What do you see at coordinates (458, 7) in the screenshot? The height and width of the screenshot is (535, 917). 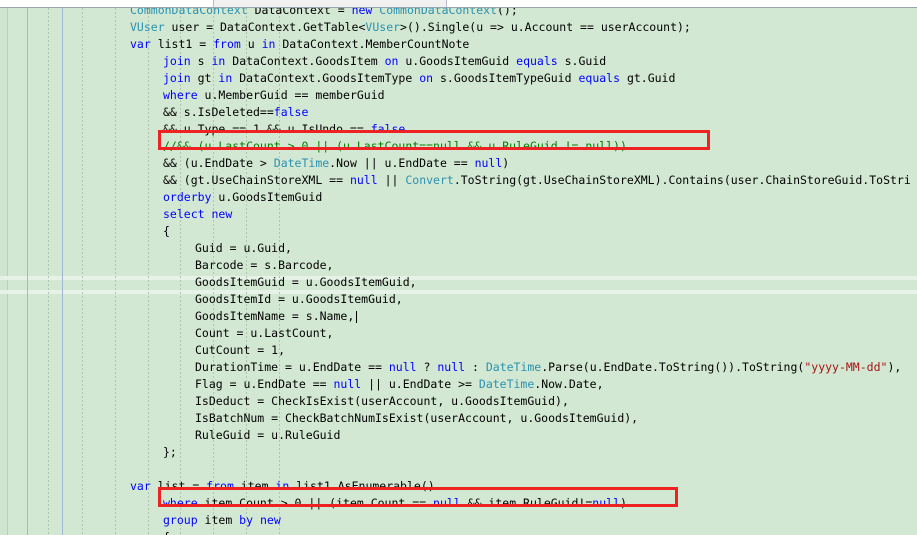 I see `chrome-divider` at bounding box center [458, 7].